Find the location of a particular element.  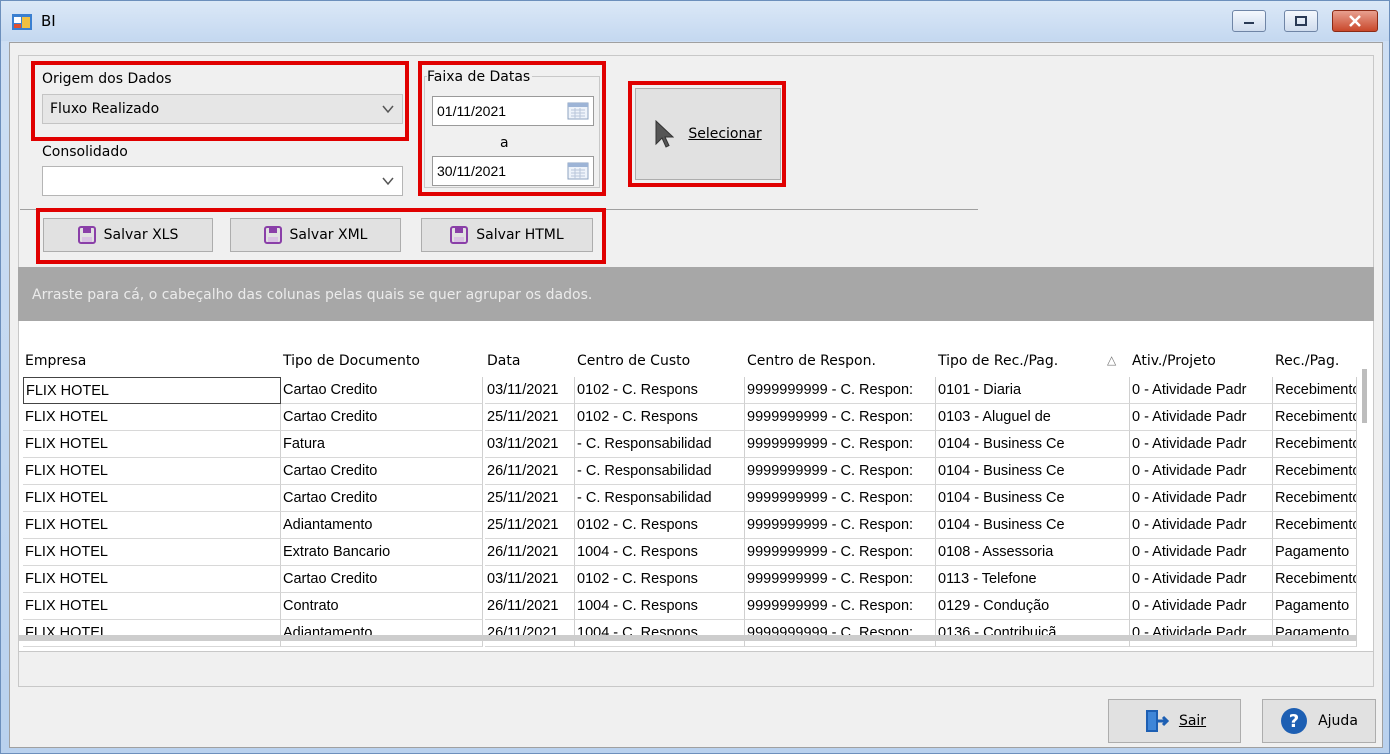

vertical-scrollbar is located at coordinates (1365, 506).